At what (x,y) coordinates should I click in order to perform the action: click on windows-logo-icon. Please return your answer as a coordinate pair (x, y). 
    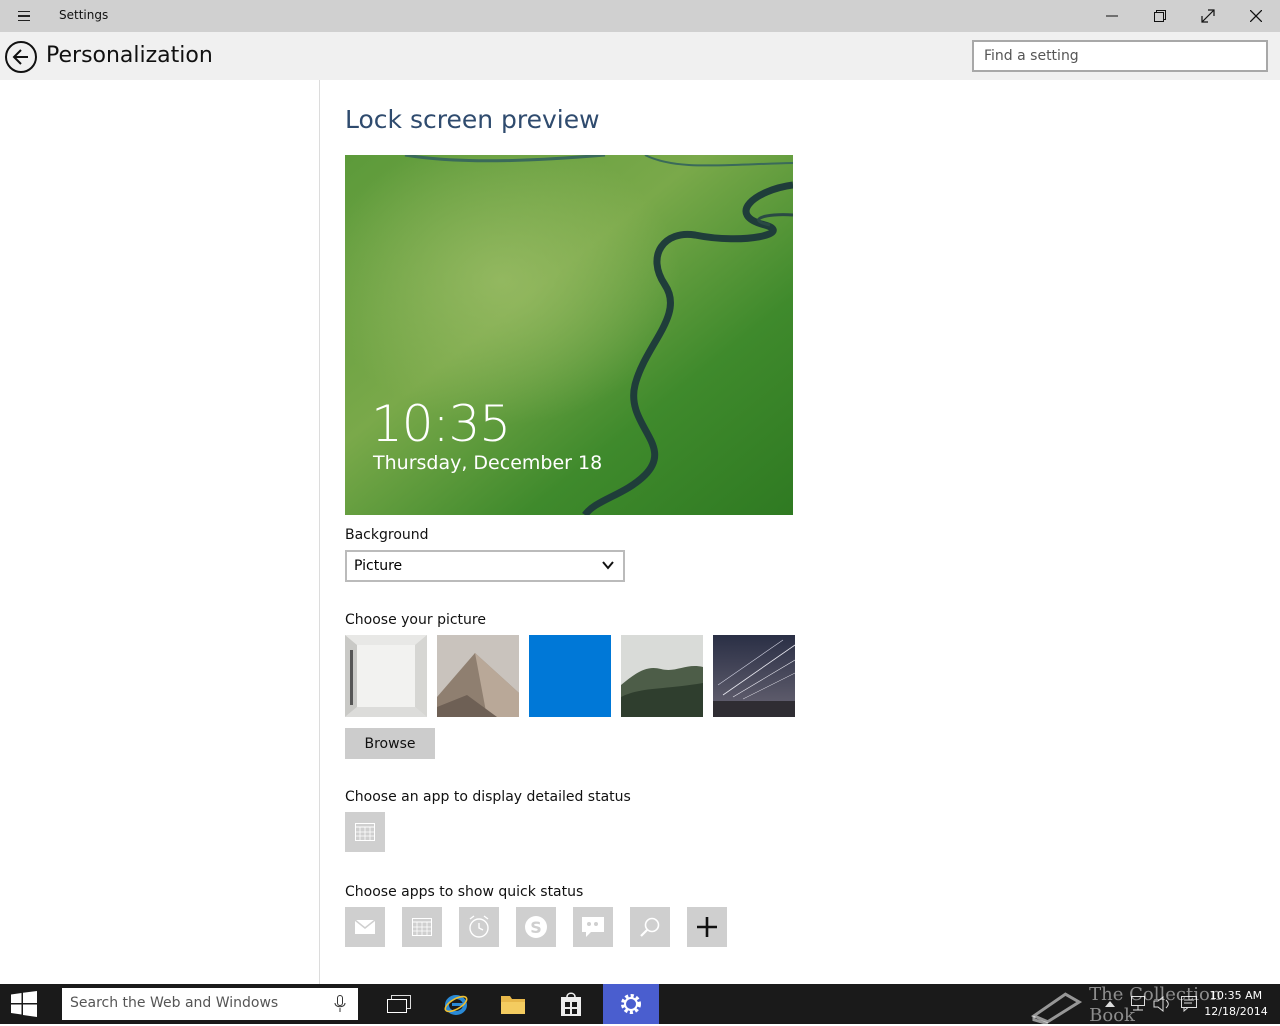
    Looking at the image, I should click on (24, 1004).